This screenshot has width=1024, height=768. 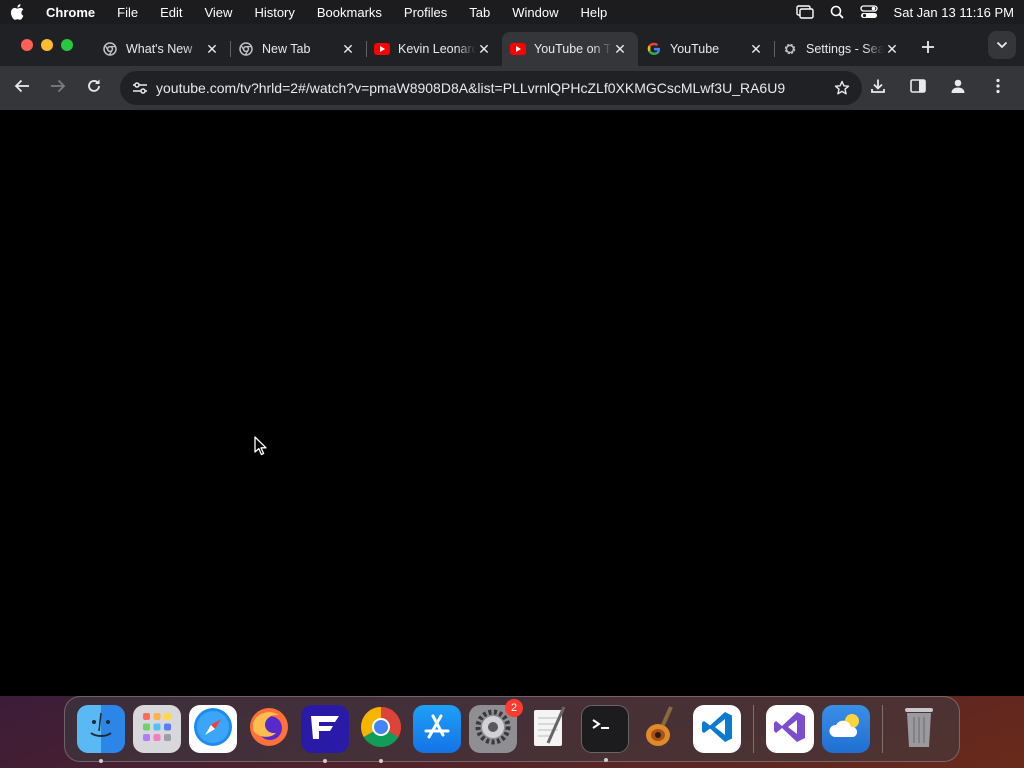 I want to click on site-info-icon, so click(x=140, y=88).